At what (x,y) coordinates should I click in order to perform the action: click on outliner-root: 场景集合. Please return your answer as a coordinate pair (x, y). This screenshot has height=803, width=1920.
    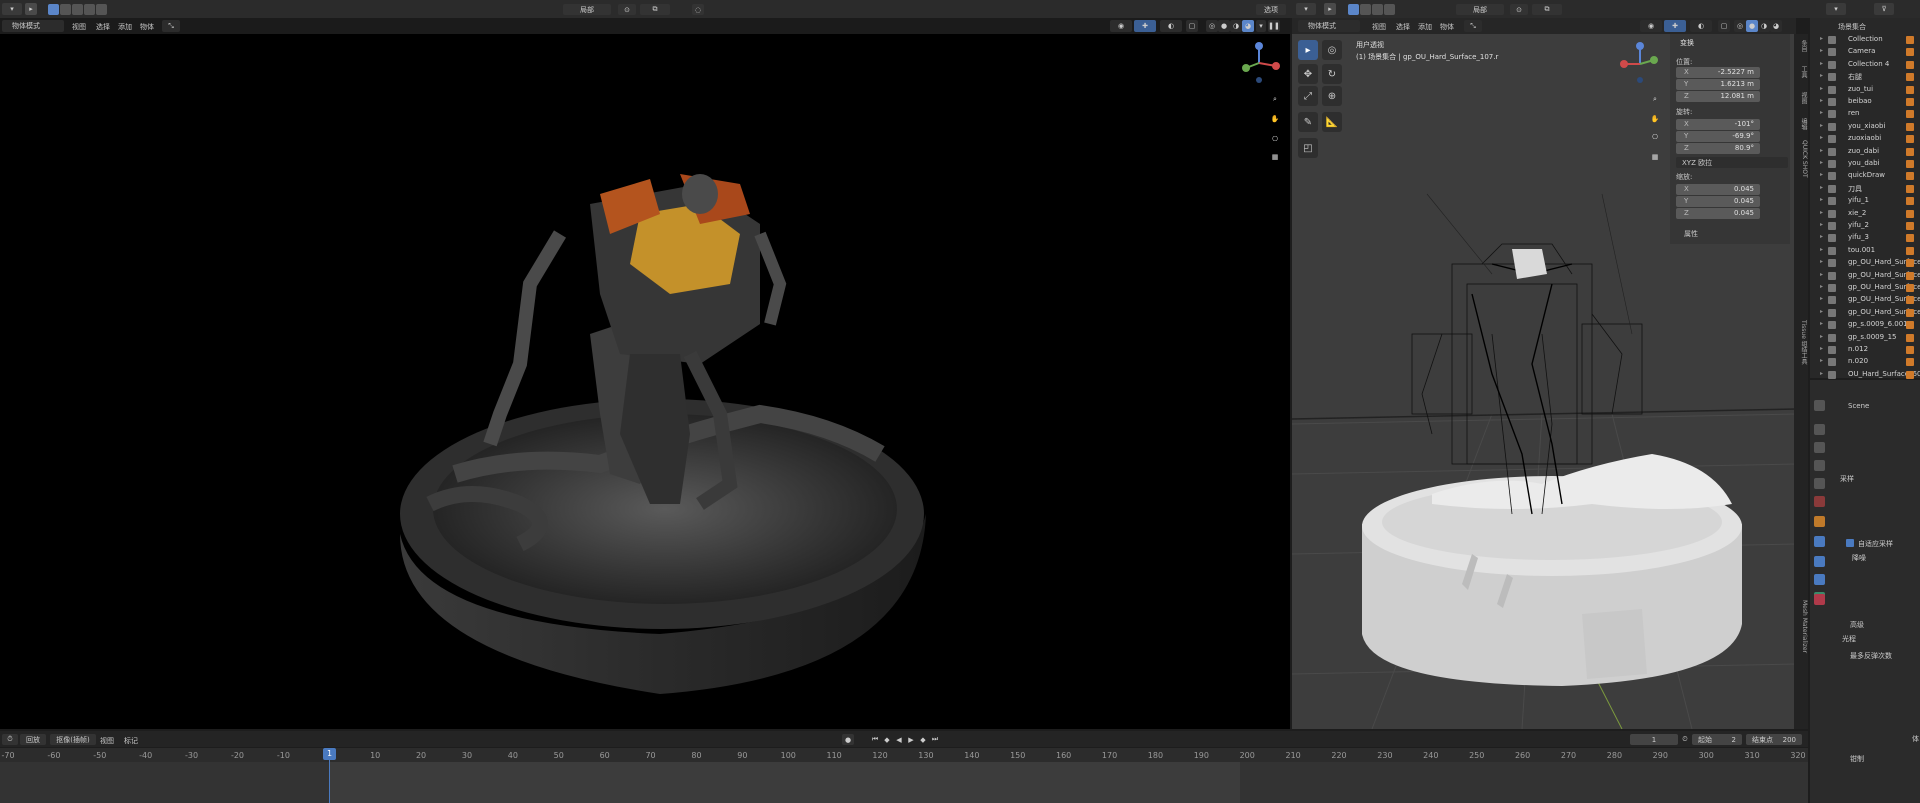
    Looking at the image, I should click on (1852, 27).